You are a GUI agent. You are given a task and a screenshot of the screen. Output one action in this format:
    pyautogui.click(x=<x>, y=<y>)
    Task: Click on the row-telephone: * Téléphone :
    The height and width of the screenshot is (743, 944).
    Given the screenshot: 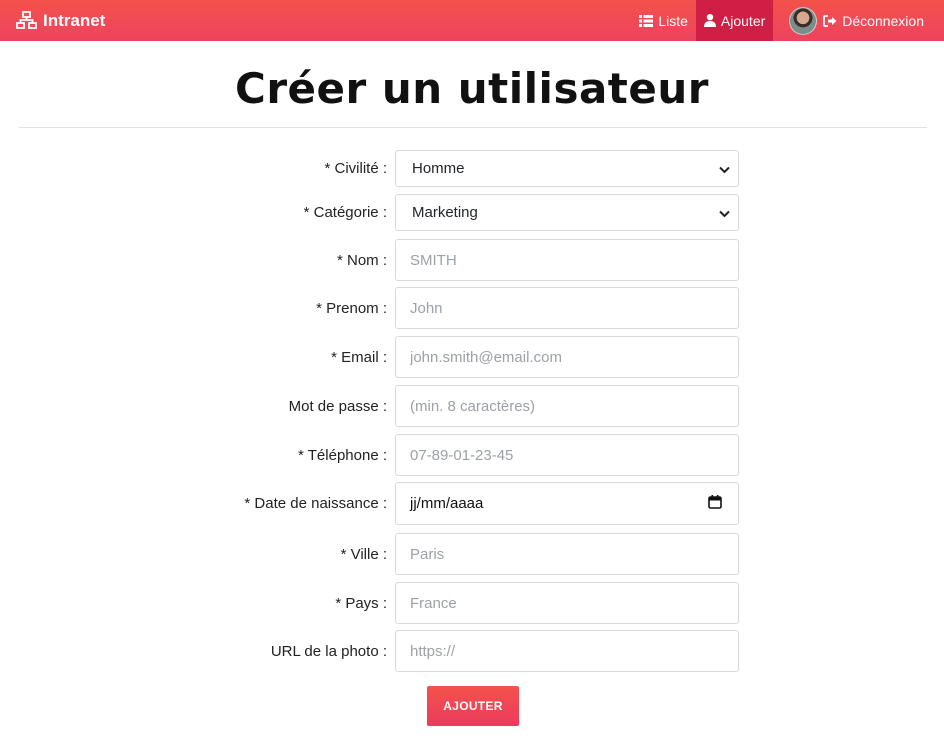 What is the action you would take?
    pyautogui.click(x=472, y=455)
    